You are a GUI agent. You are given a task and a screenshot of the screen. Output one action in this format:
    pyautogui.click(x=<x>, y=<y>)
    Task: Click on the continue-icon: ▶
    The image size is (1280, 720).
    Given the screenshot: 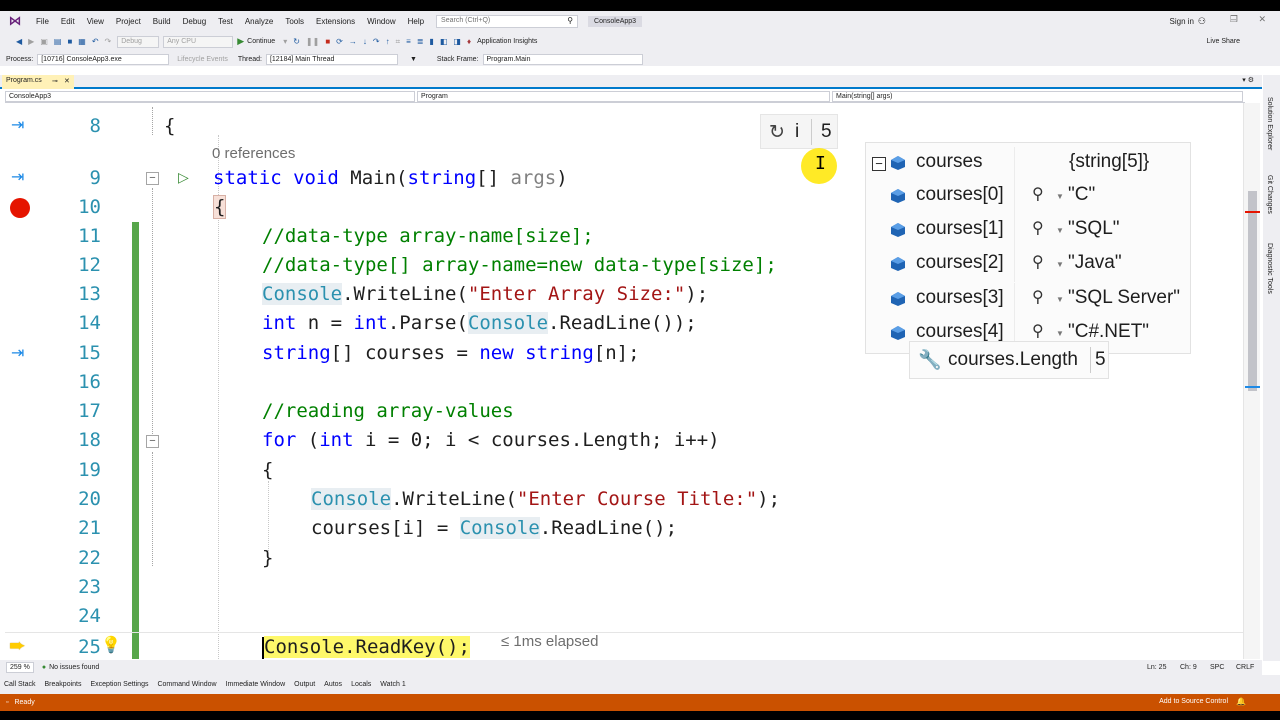 What is the action you would take?
    pyautogui.click(x=240, y=41)
    